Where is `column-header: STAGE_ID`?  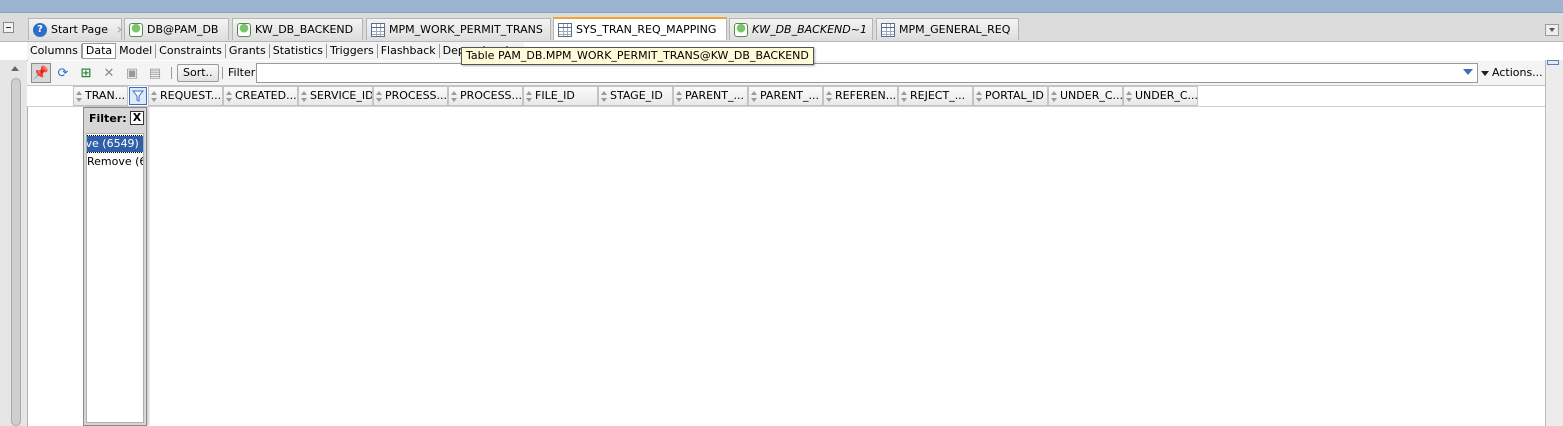 column-header: STAGE_ID is located at coordinates (635, 96).